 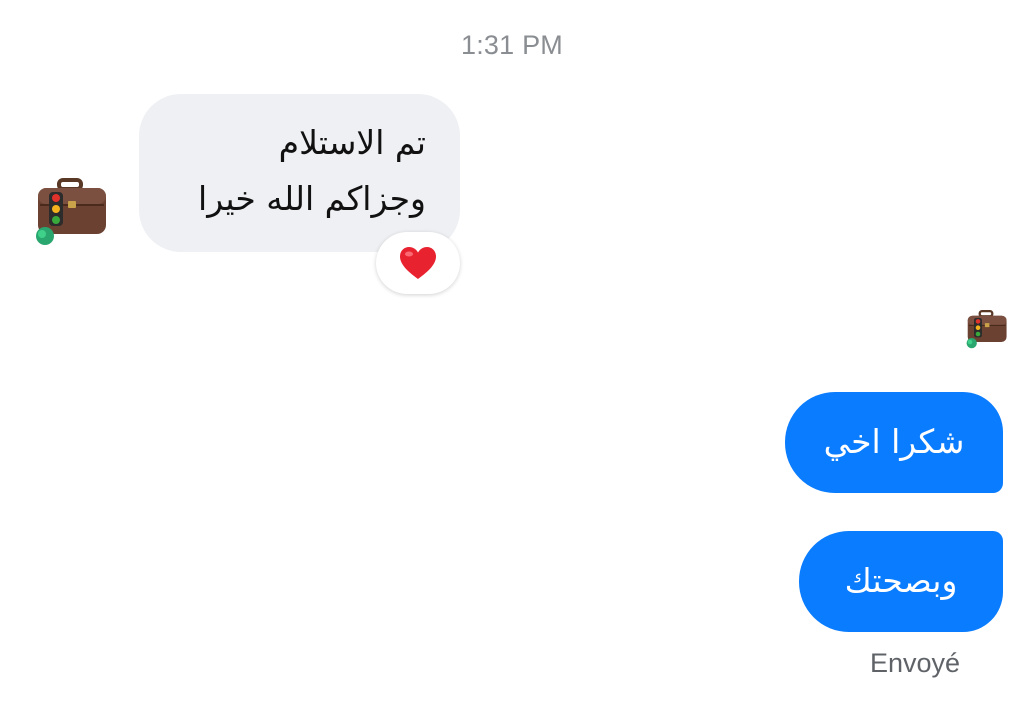 I want to click on heart-icon, so click(x=418, y=263).